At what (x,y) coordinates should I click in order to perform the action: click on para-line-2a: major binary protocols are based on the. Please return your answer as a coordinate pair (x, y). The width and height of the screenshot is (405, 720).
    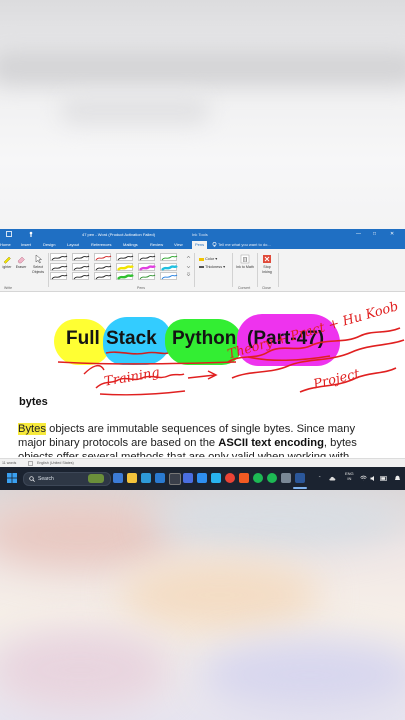
    Looking at the image, I should click on (118, 443).